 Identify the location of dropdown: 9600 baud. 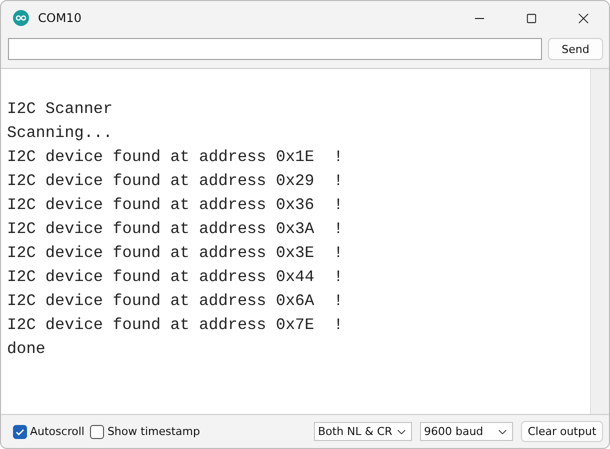
(466, 431).